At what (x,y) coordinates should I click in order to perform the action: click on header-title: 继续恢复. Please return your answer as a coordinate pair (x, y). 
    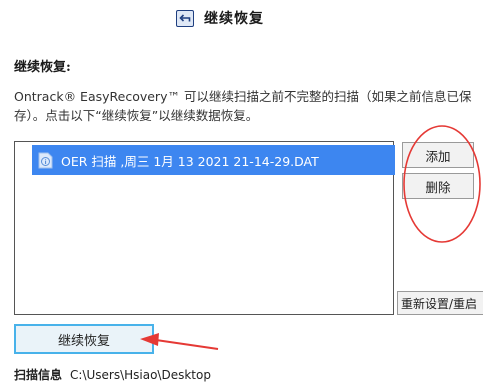
    Looking at the image, I should click on (234, 19).